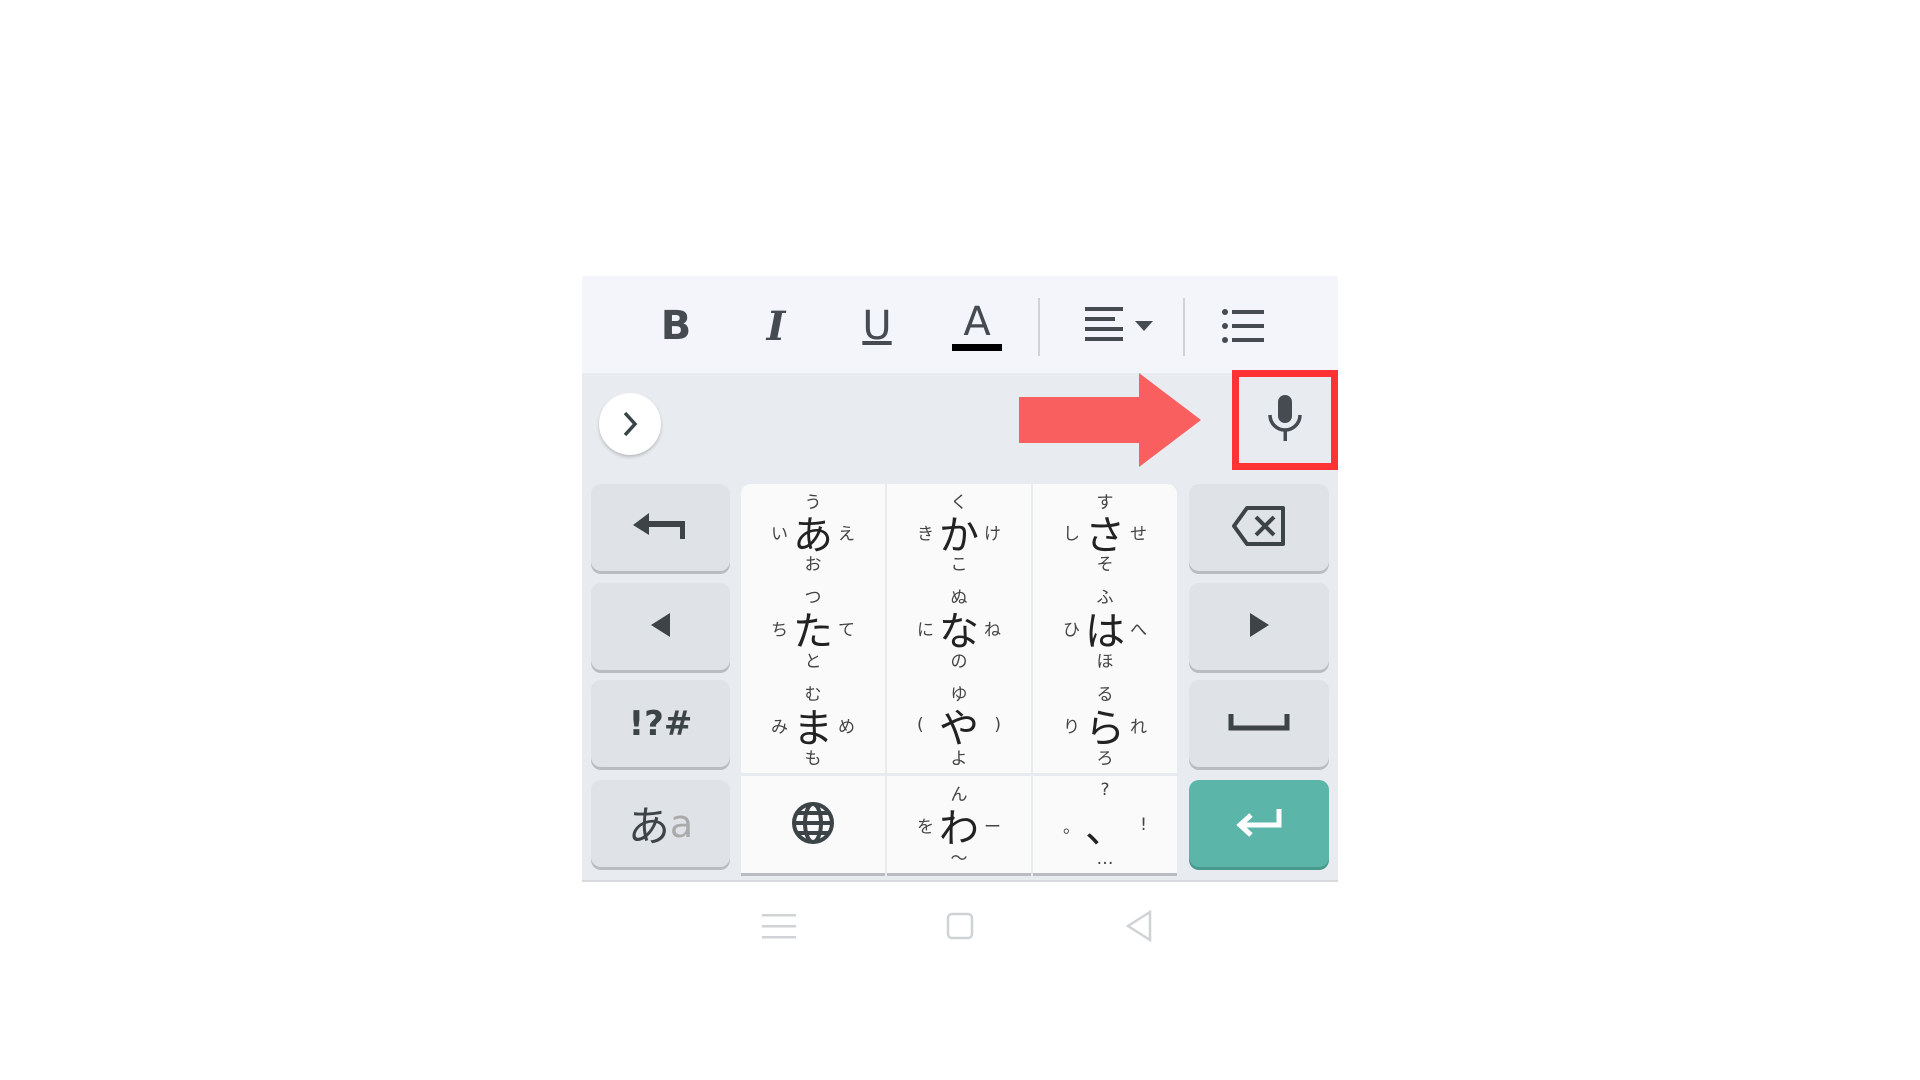  I want to click on text-color-button: A, so click(977, 326).